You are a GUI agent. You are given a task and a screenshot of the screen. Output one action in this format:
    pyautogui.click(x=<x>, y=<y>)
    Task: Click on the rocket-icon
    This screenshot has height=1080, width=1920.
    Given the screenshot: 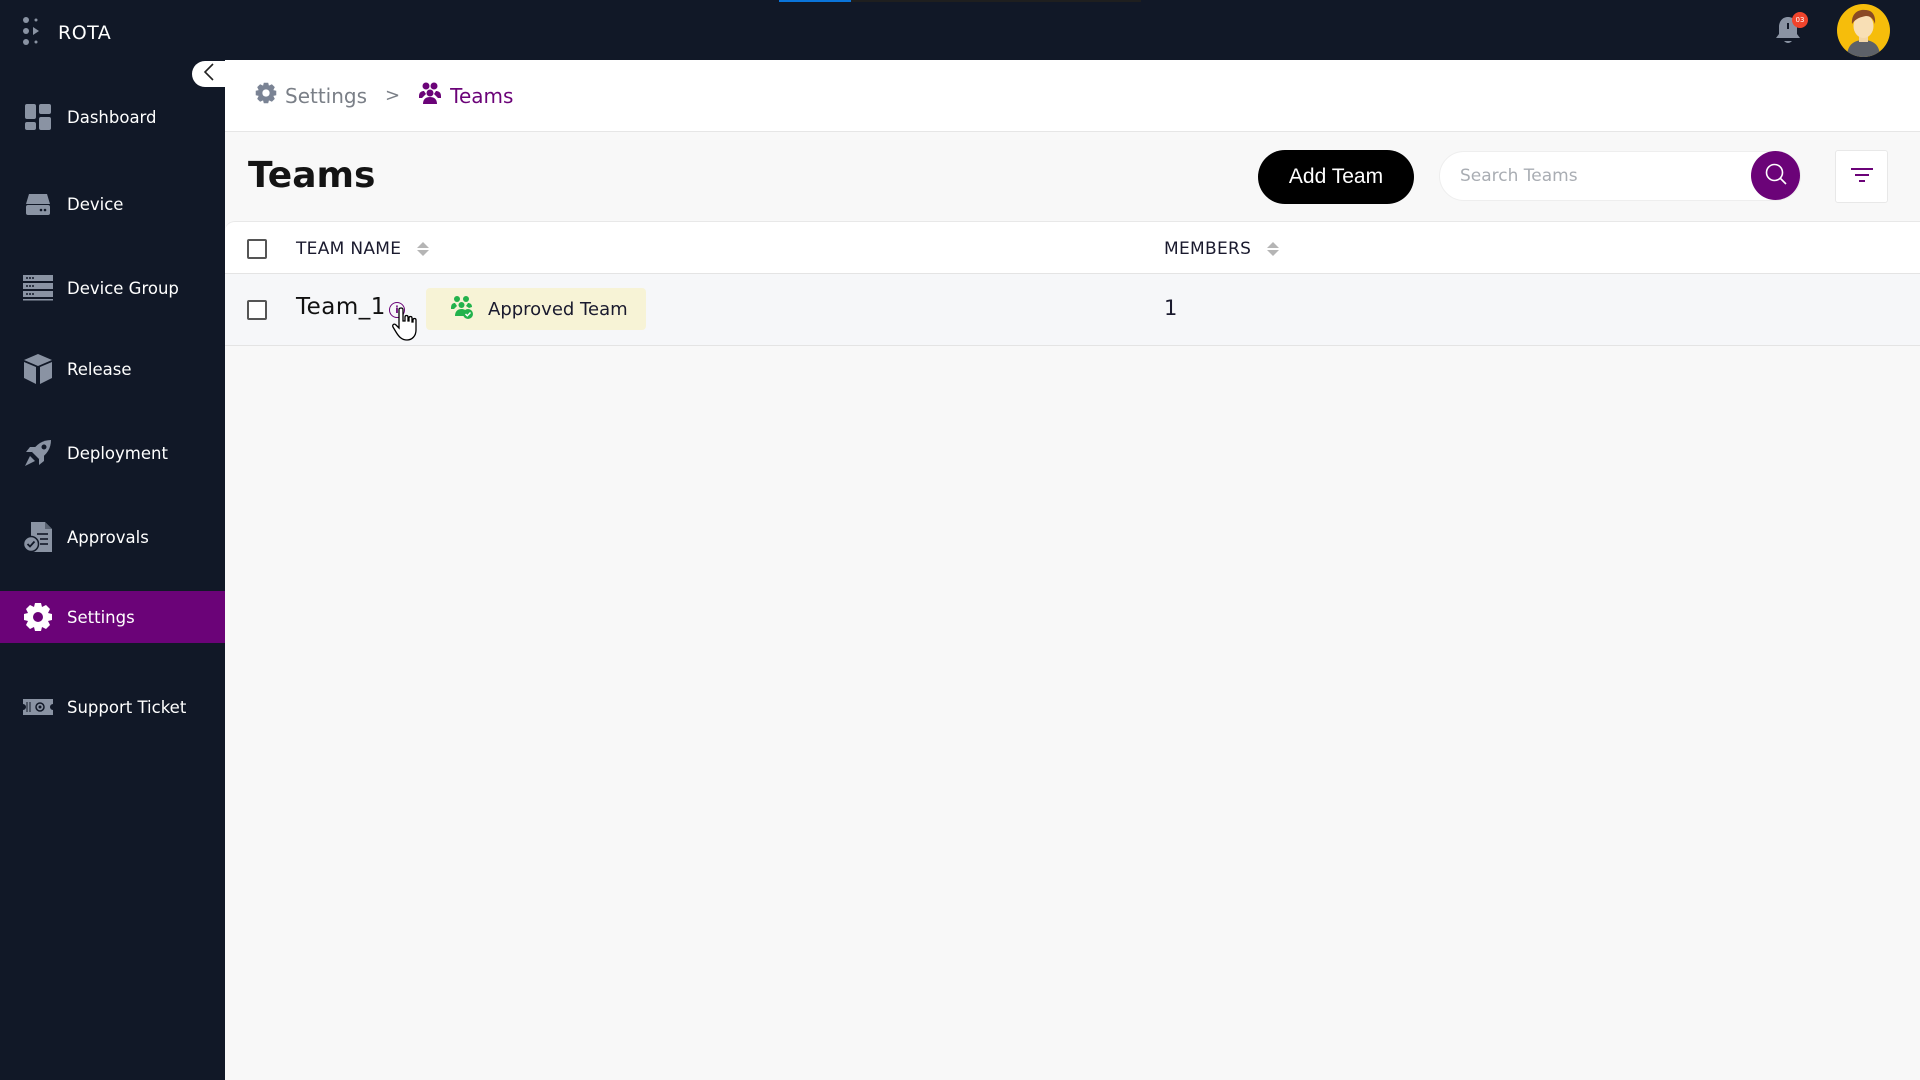 What is the action you would take?
    pyautogui.click(x=38, y=453)
    